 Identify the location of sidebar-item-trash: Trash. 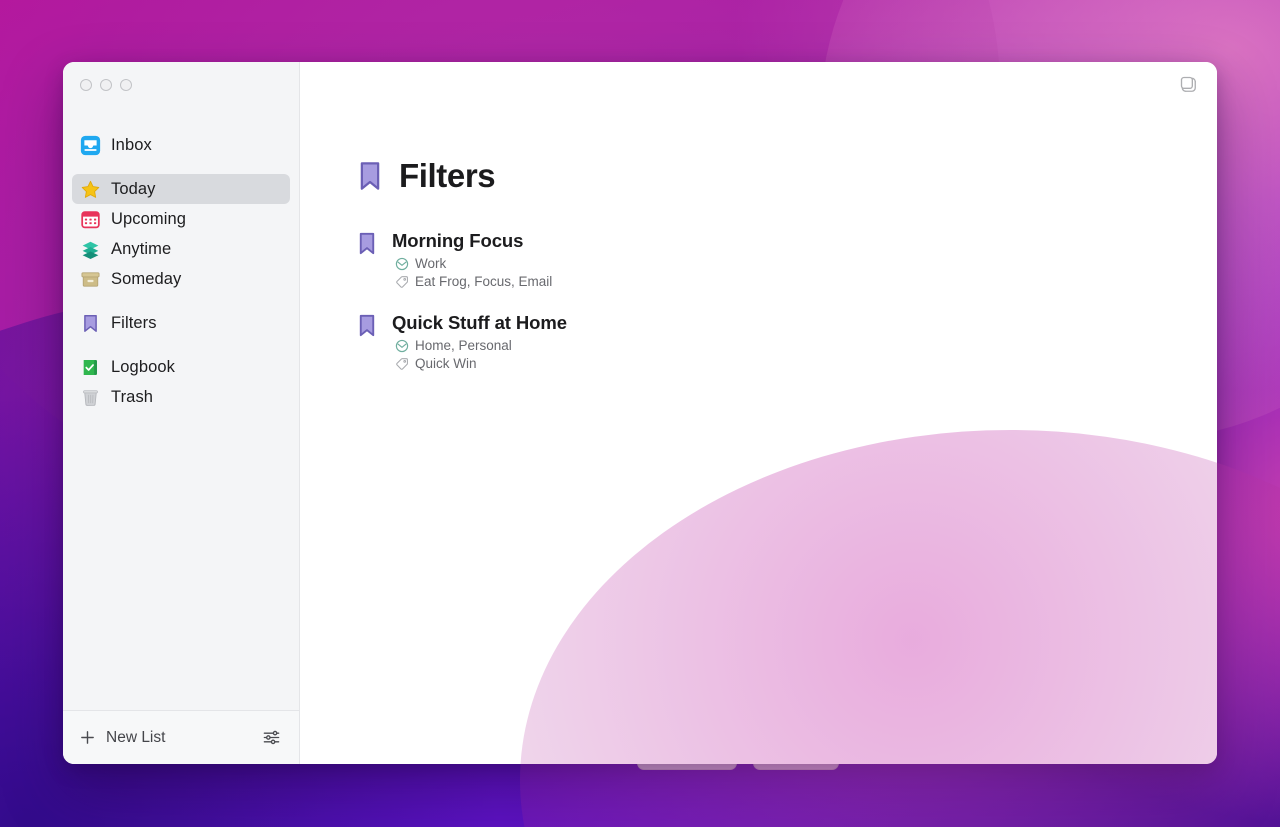
(181, 397).